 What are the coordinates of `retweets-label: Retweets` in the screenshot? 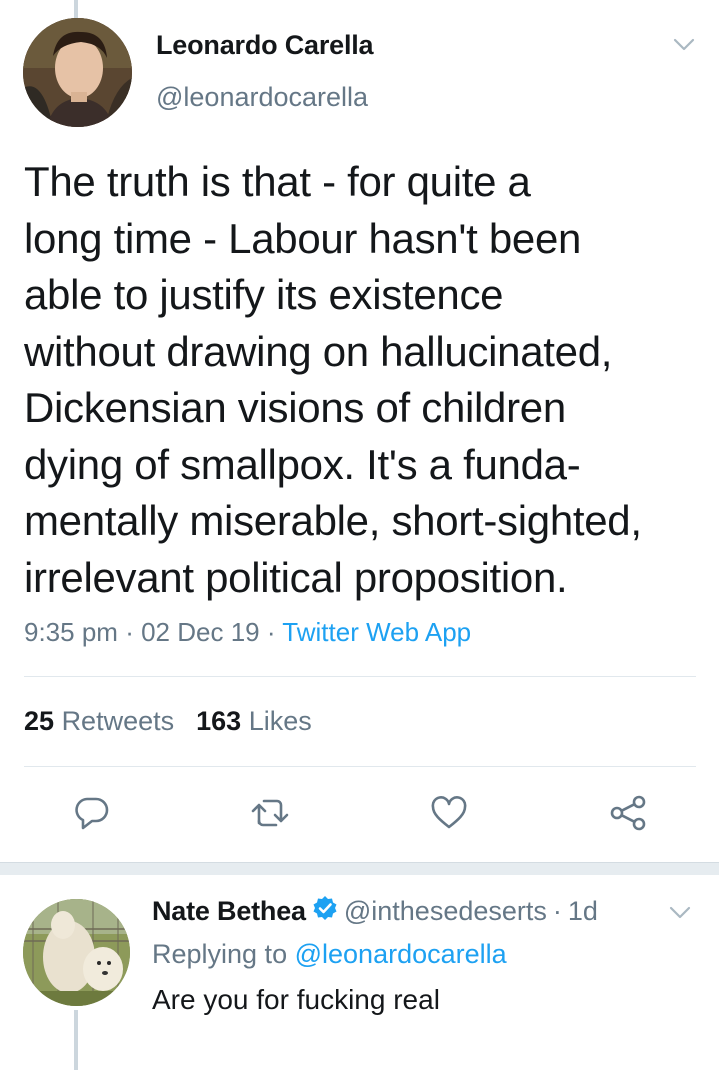 It's located at (118, 721).